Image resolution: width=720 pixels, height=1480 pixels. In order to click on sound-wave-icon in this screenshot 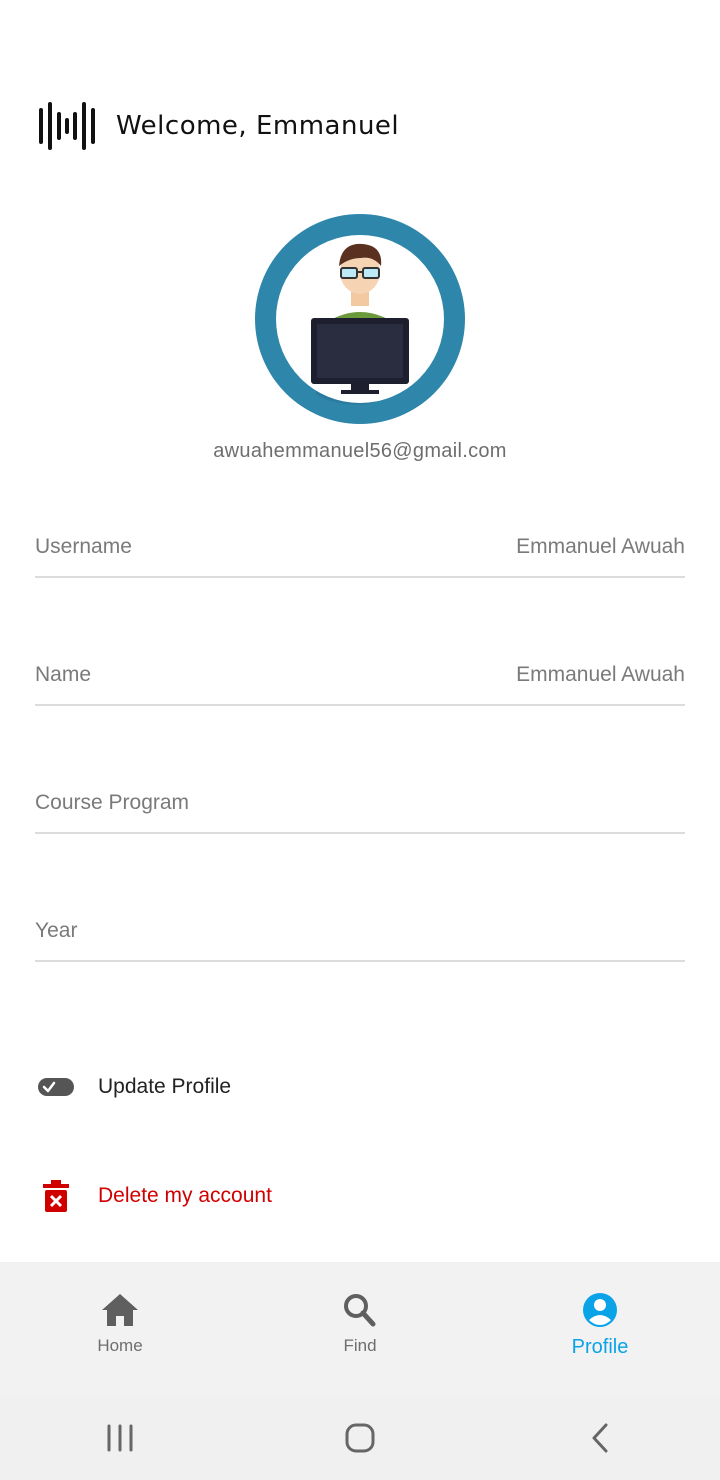, I will do `click(67, 126)`.